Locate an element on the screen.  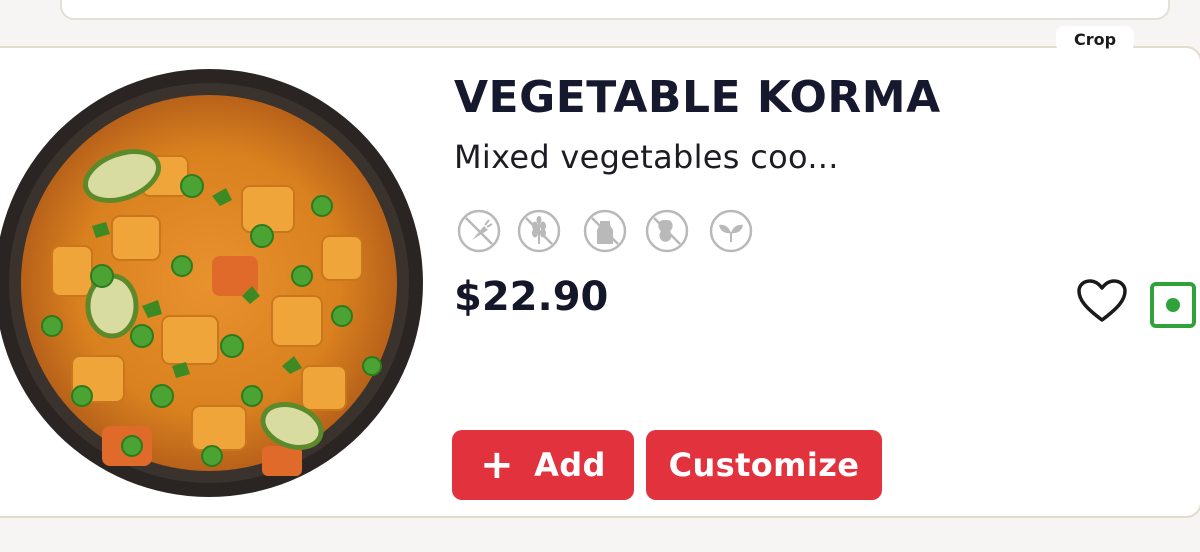
customize-button: Customize is located at coordinates (764, 465).